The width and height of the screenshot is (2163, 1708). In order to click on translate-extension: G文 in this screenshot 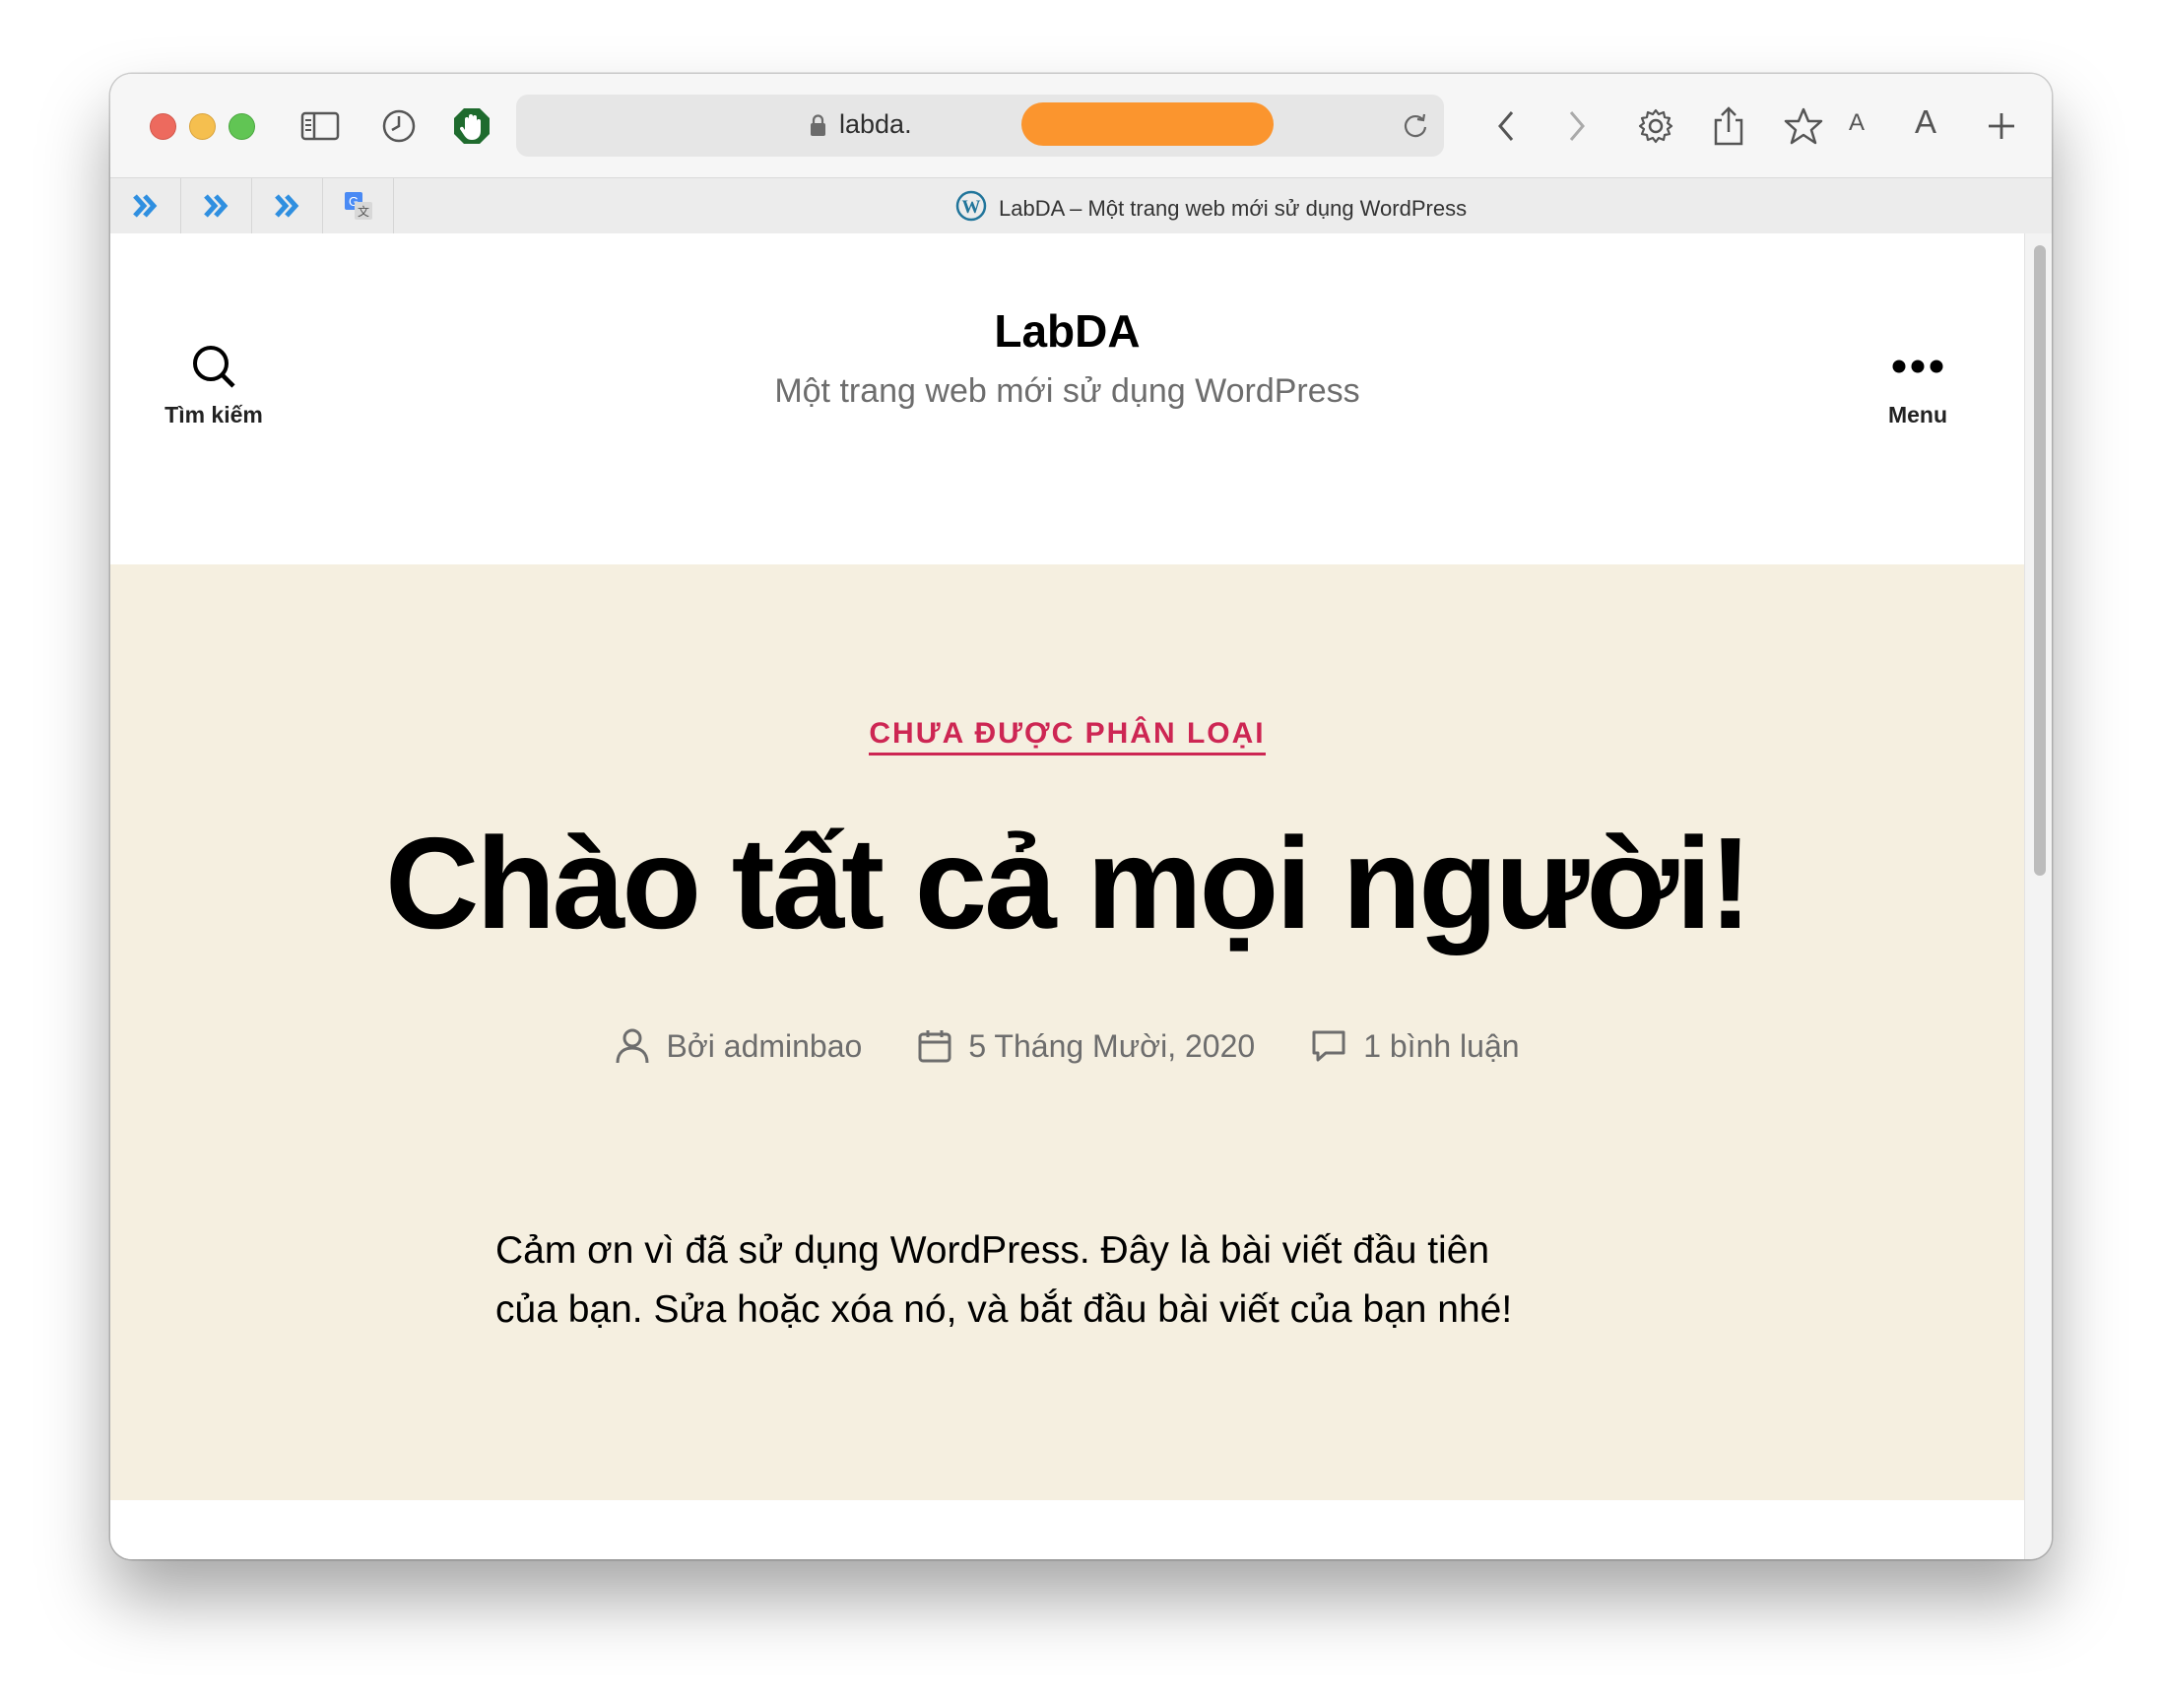, I will do `click(358, 205)`.